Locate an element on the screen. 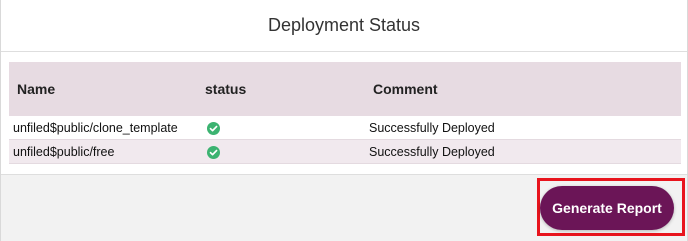 The height and width of the screenshot is (241, 688). row-name-cell: unfiled$public/clone_template is located at coordinates (95, 127).